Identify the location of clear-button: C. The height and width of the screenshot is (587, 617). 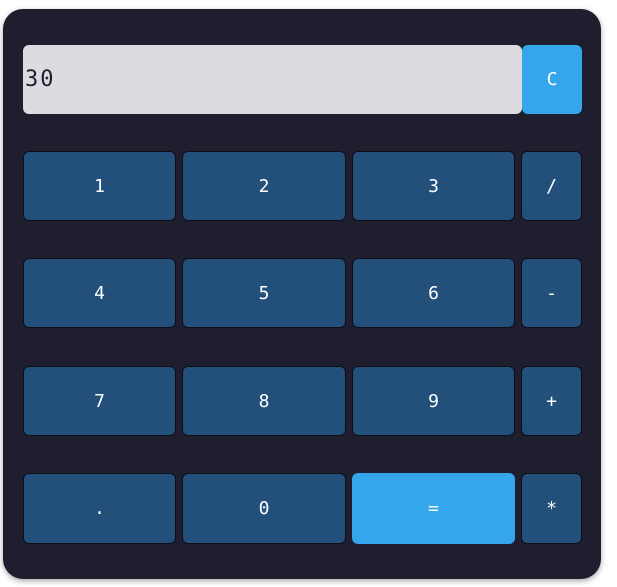
(552, 79).